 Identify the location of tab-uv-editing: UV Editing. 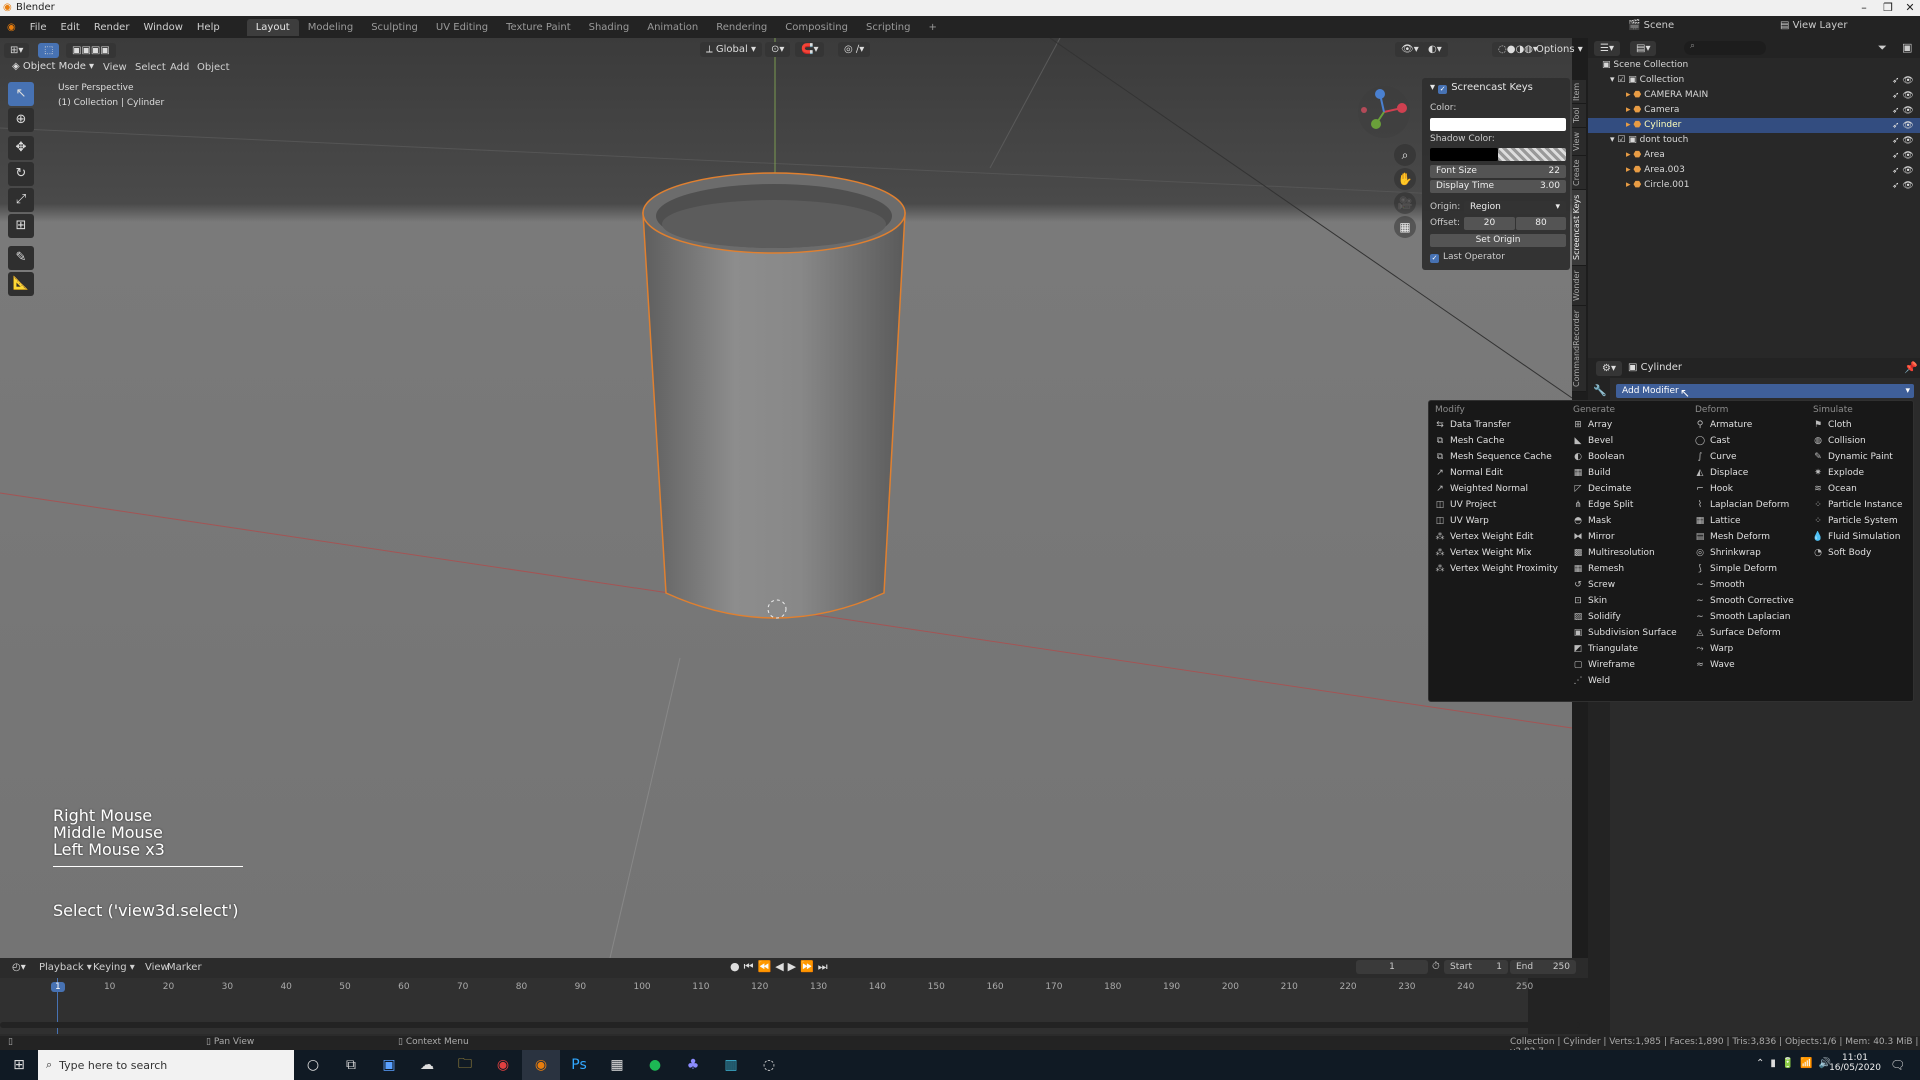
(462, 27).